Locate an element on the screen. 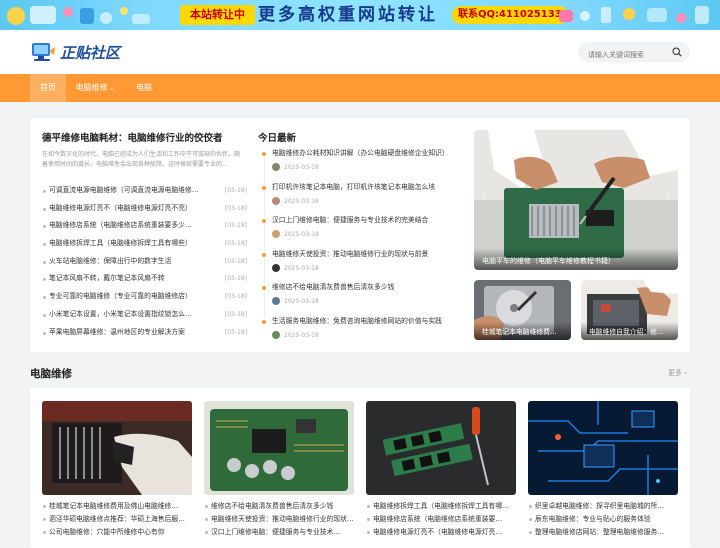  section-title: 电脑维修 is located at coordinates (51, 374).